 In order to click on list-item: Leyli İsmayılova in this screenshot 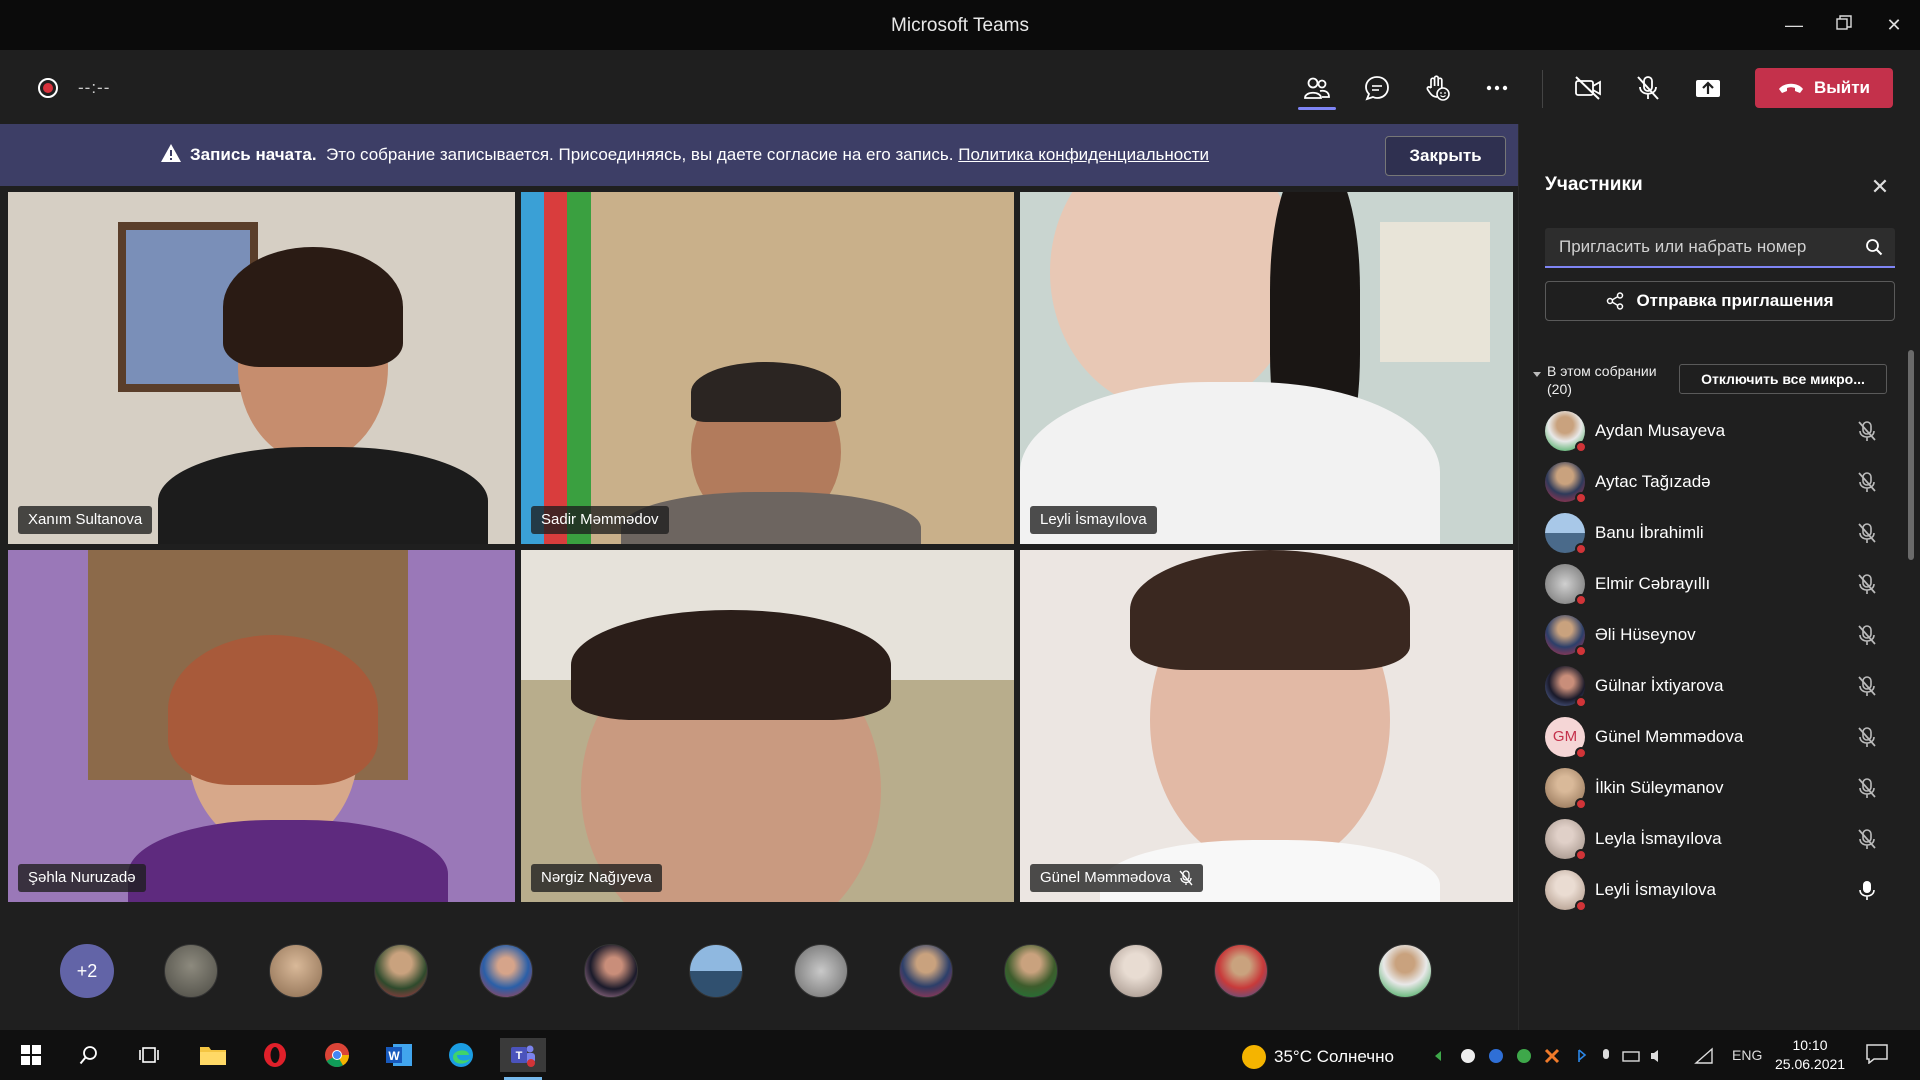, I will do `click(1720, 891)`.